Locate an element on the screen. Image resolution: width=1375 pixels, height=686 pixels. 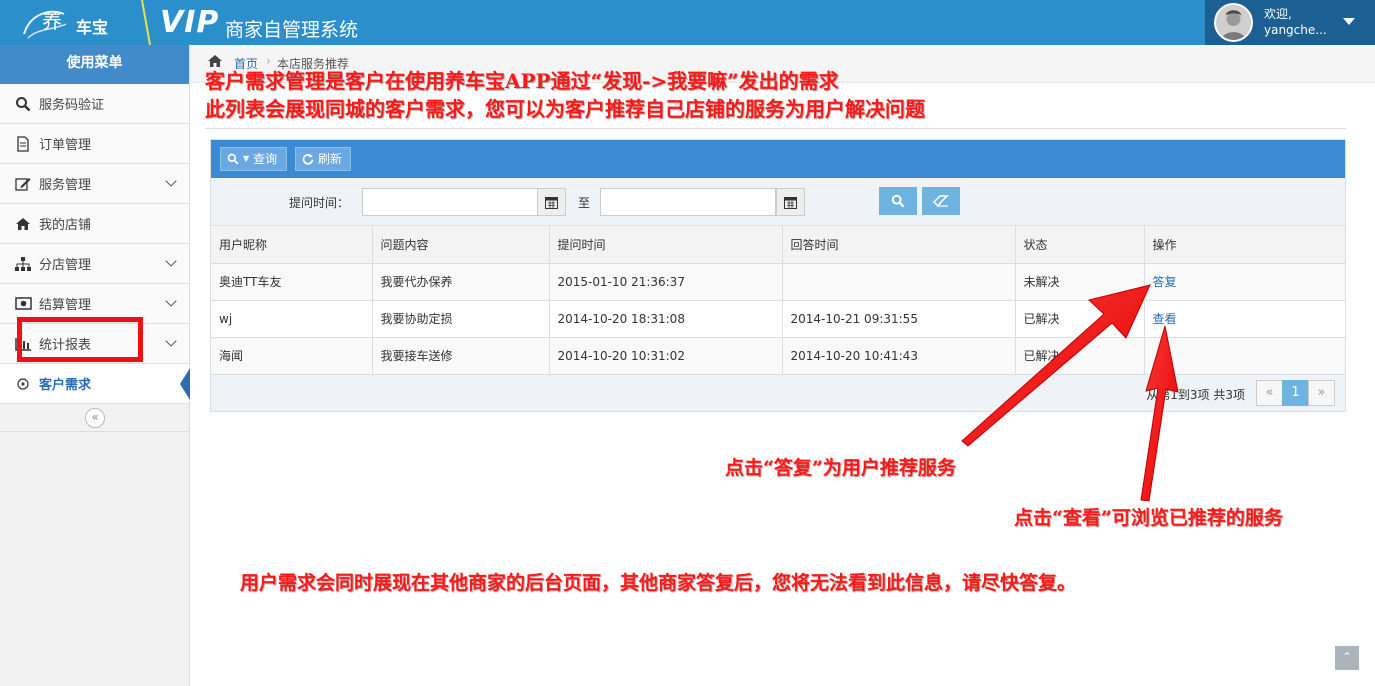
to-label: 至 is located at coordinates (584, 203).